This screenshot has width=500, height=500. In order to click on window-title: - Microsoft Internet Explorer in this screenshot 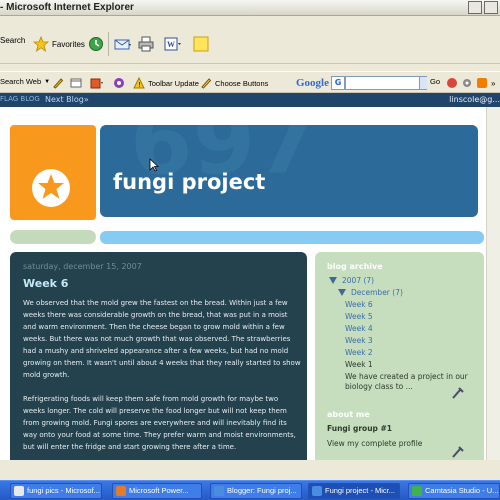, I will do `click(67, 7)`.